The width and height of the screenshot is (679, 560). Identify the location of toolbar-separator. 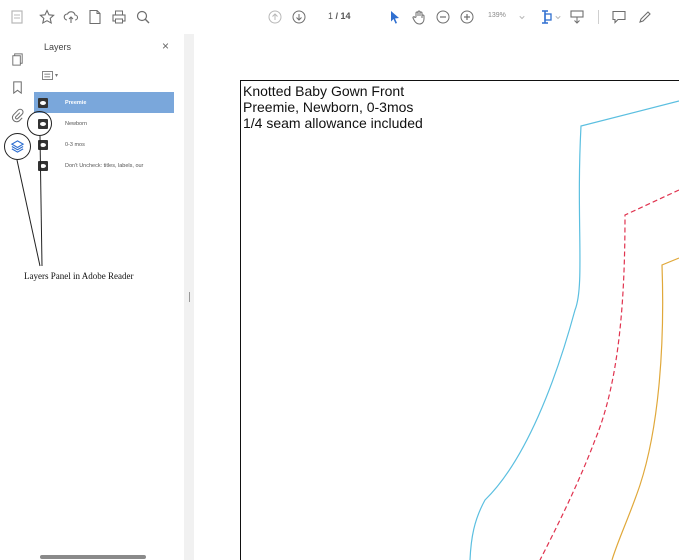
(598, 17).